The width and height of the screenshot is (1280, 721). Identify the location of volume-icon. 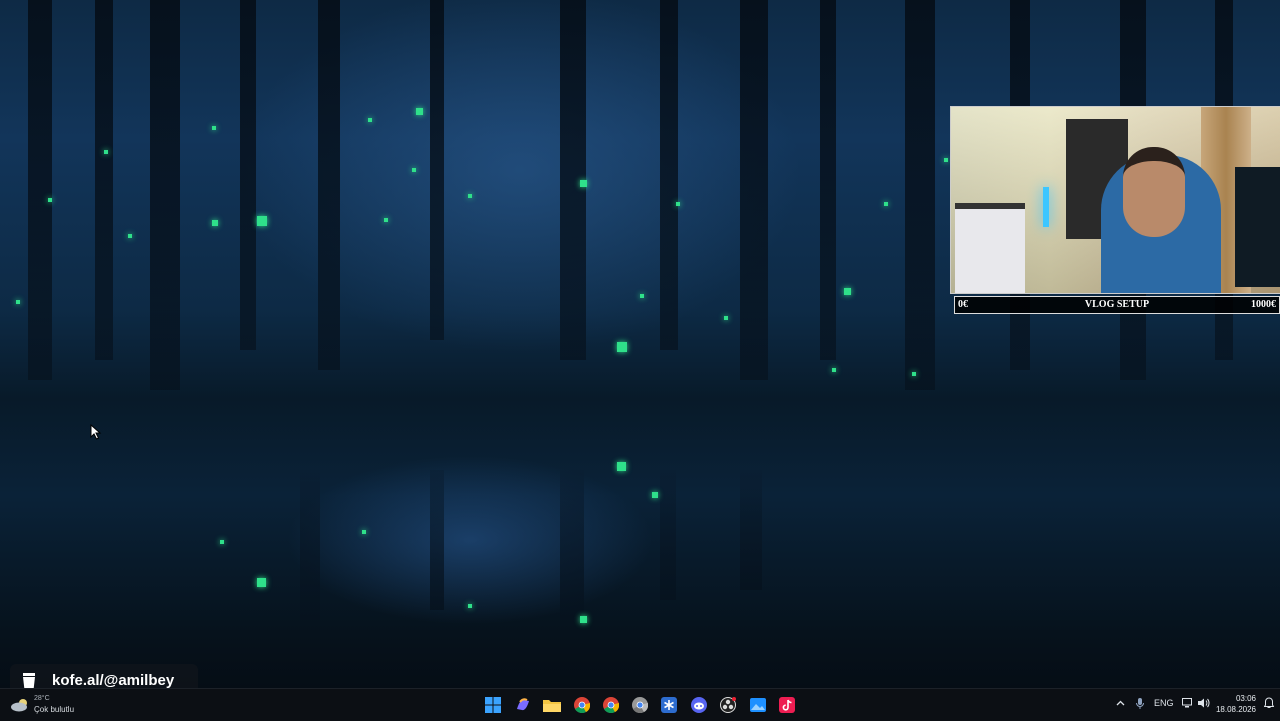
(1204, 704).